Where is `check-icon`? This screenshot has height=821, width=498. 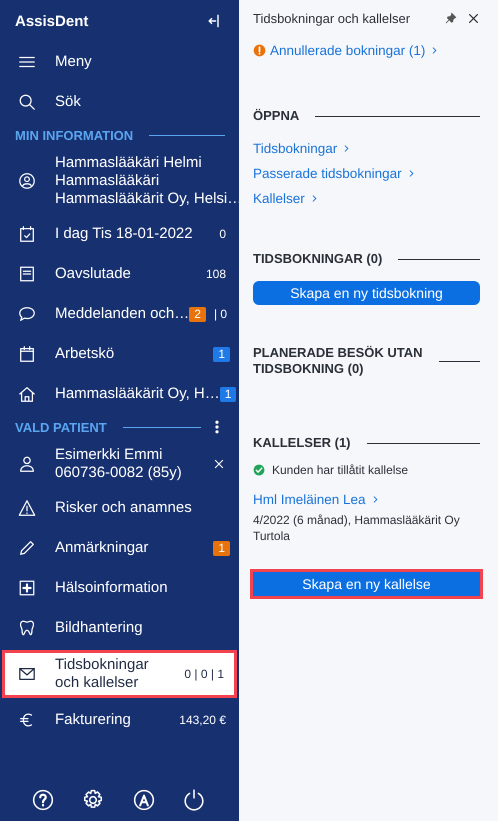
check-icon is located at coordinates (259, 470).